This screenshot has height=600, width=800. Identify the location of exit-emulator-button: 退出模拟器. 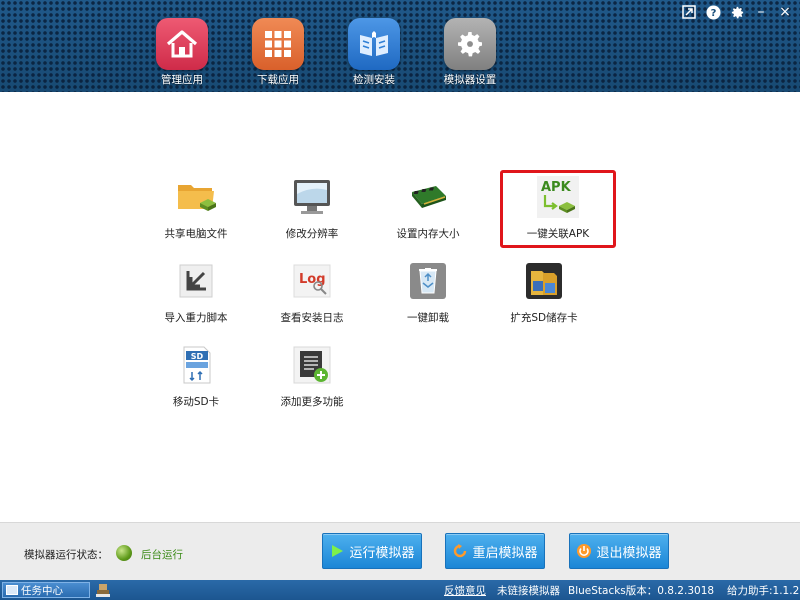
(619, 551).